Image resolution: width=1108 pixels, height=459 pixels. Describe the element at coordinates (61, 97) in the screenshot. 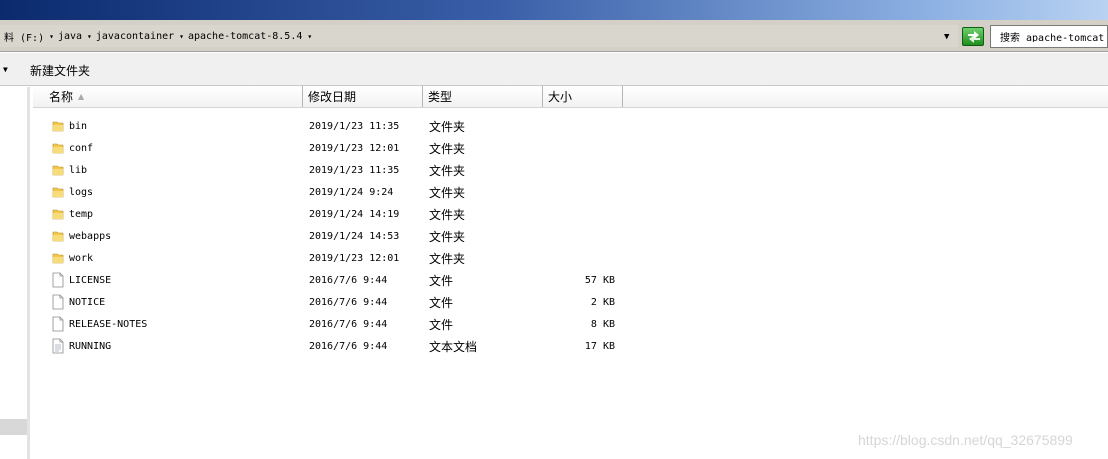

I see `column-header-name-label: 名称` at that location.